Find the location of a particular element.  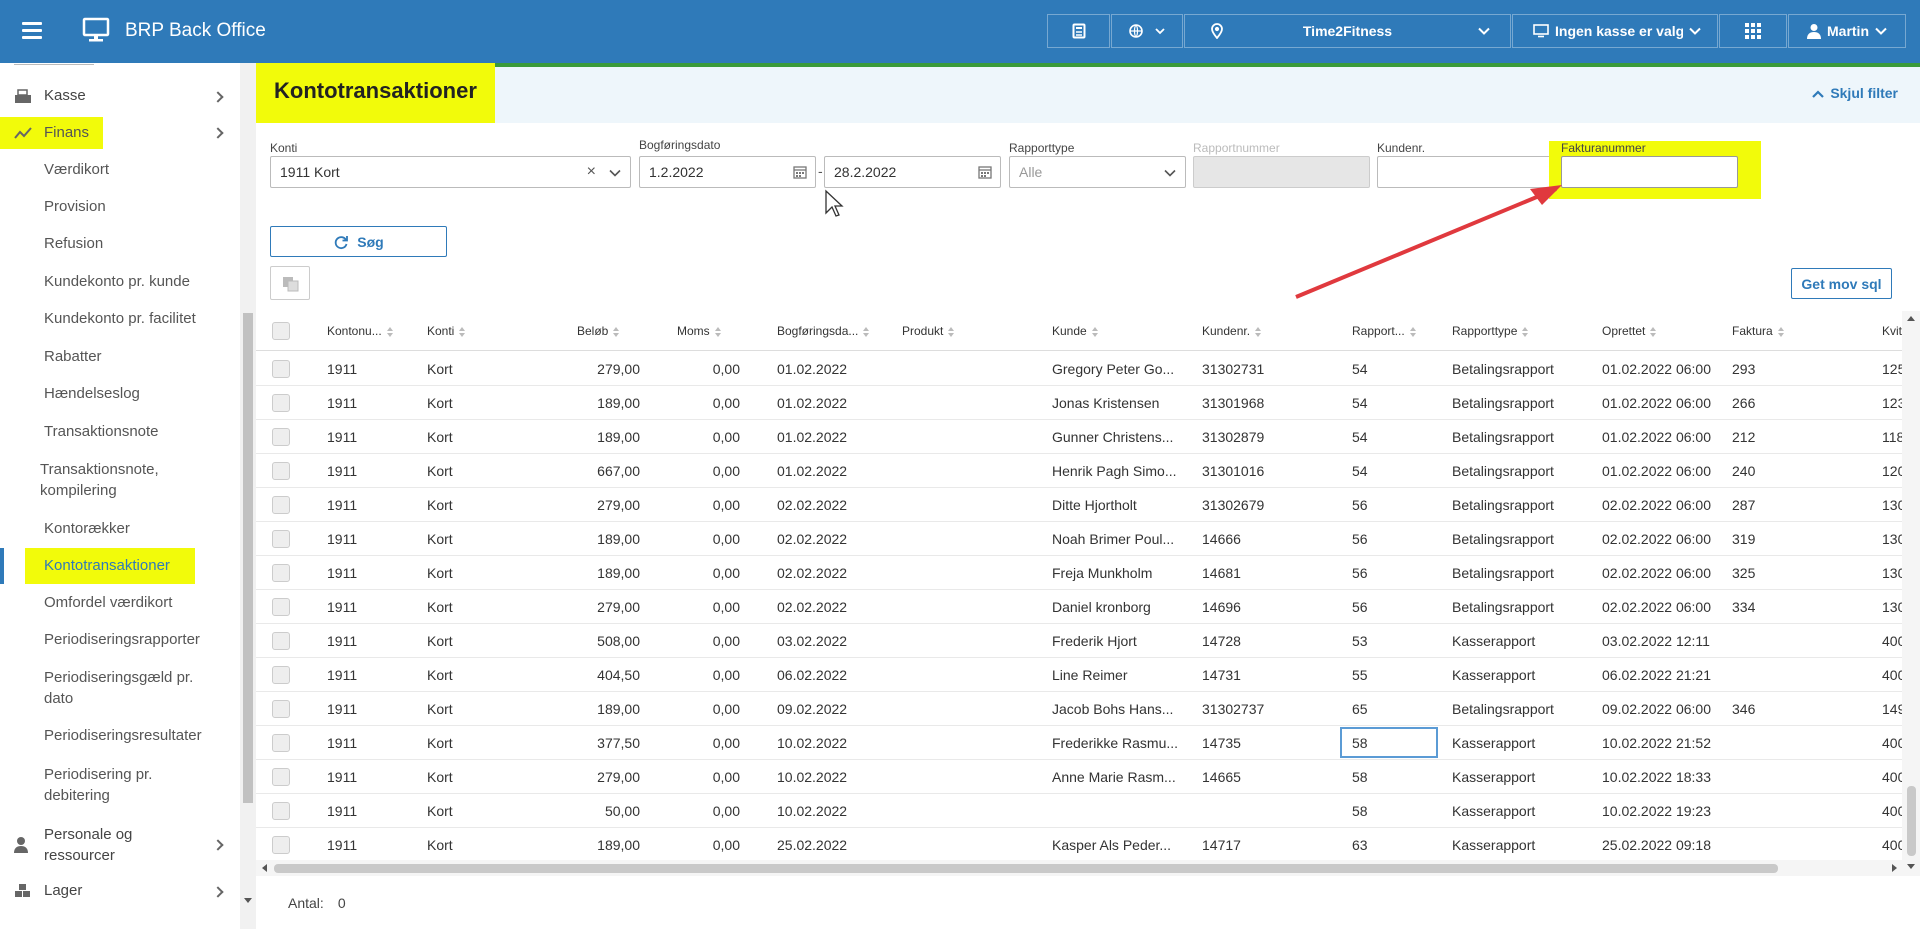

calculator-button is located at coordinates (1078, 31).